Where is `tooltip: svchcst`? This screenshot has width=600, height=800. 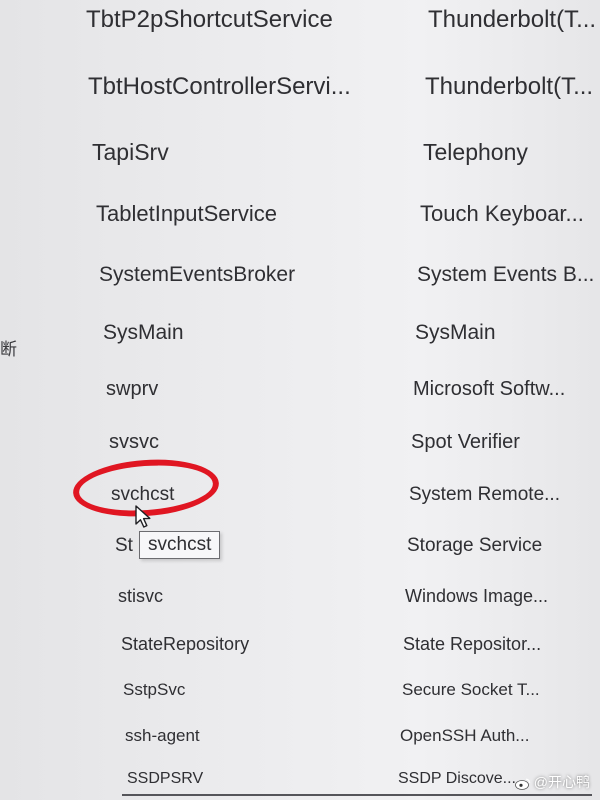
tooltip: svchcst is located at coordinates (180, 545).